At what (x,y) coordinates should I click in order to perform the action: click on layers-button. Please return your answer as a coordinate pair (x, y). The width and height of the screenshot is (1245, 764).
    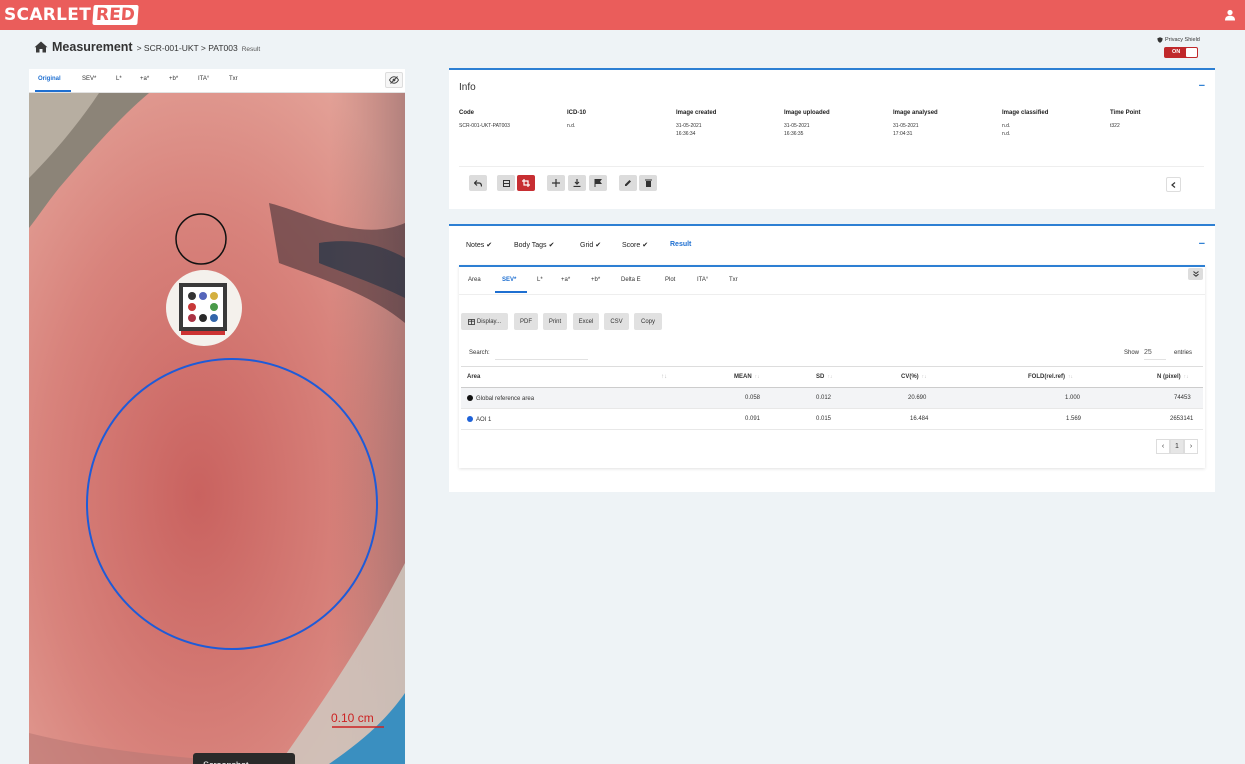
    Looking at the image, I should click on (506, 183).